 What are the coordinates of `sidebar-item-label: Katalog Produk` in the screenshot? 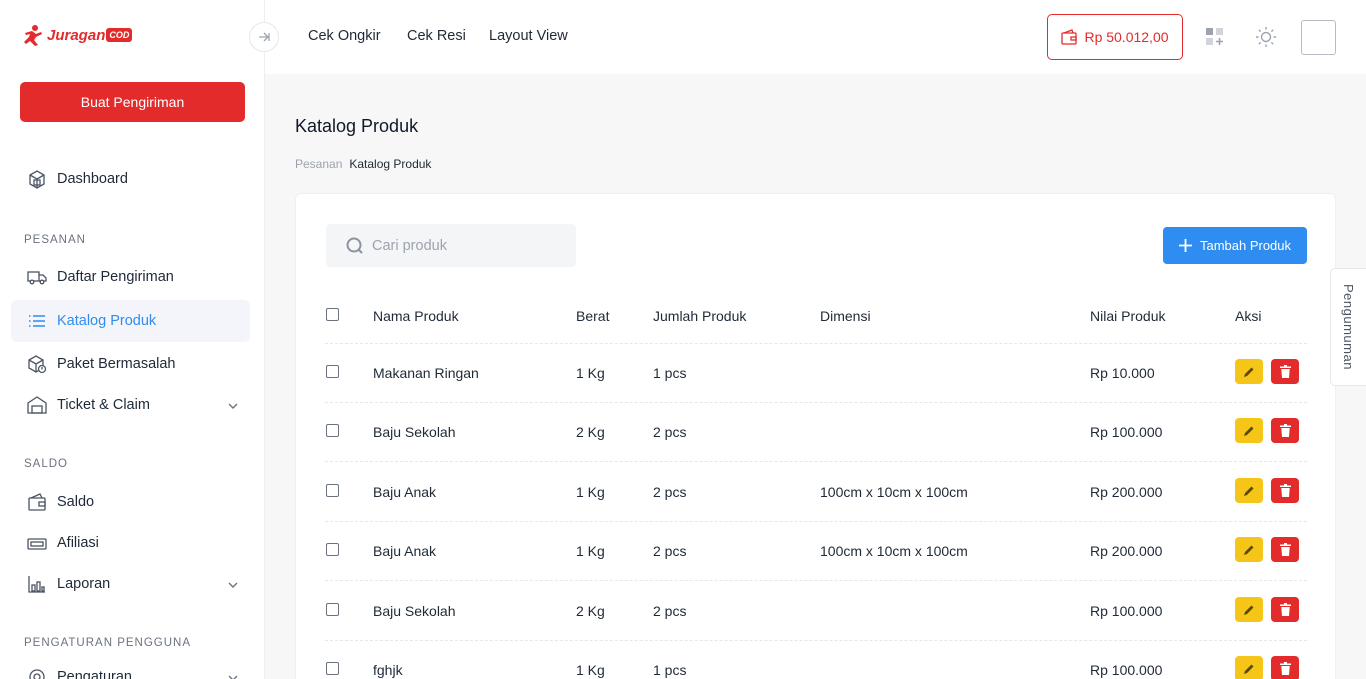 It's located at (107, 321).